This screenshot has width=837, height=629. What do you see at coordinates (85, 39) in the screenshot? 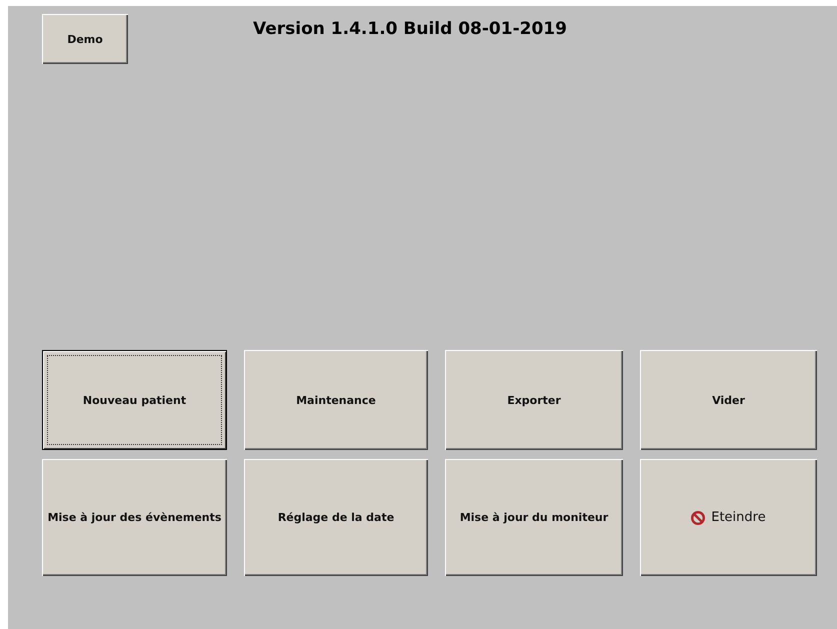
I see `demo-button: Demo` at bounding box center [85, 39].